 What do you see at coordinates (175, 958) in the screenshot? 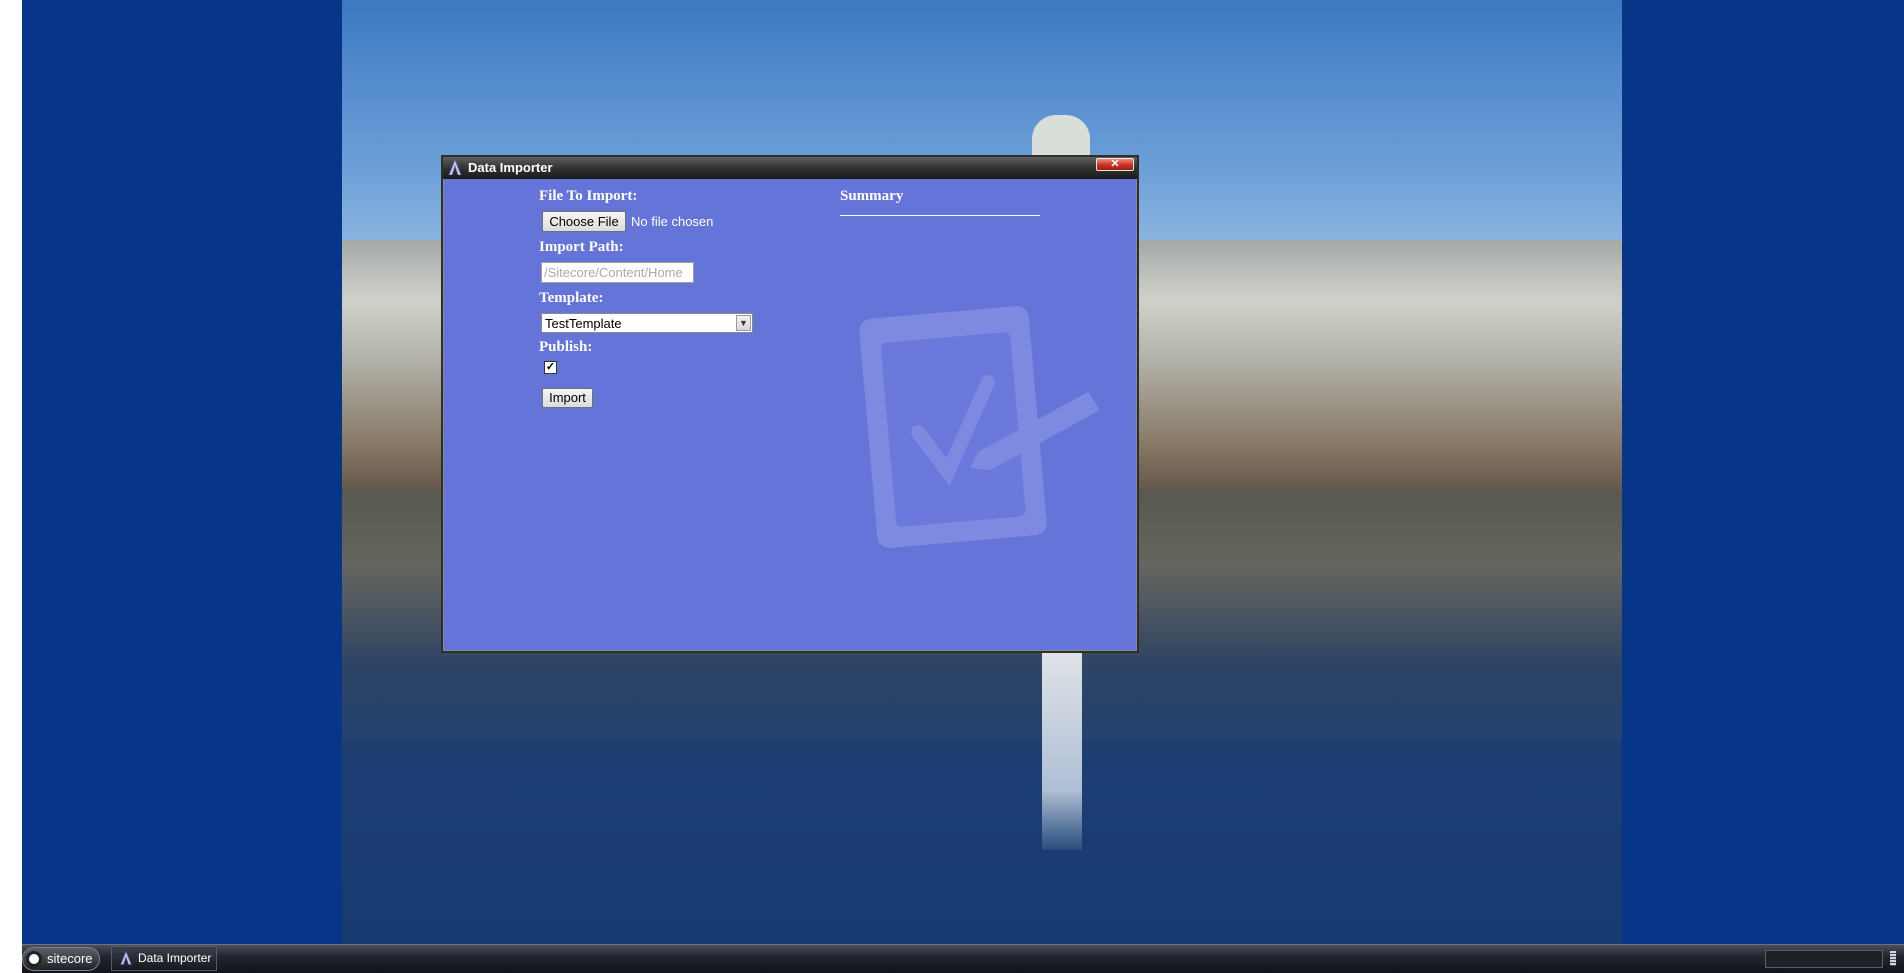
I see `taskbar-item-label: Data Importer` at bounding box center [175, 958].